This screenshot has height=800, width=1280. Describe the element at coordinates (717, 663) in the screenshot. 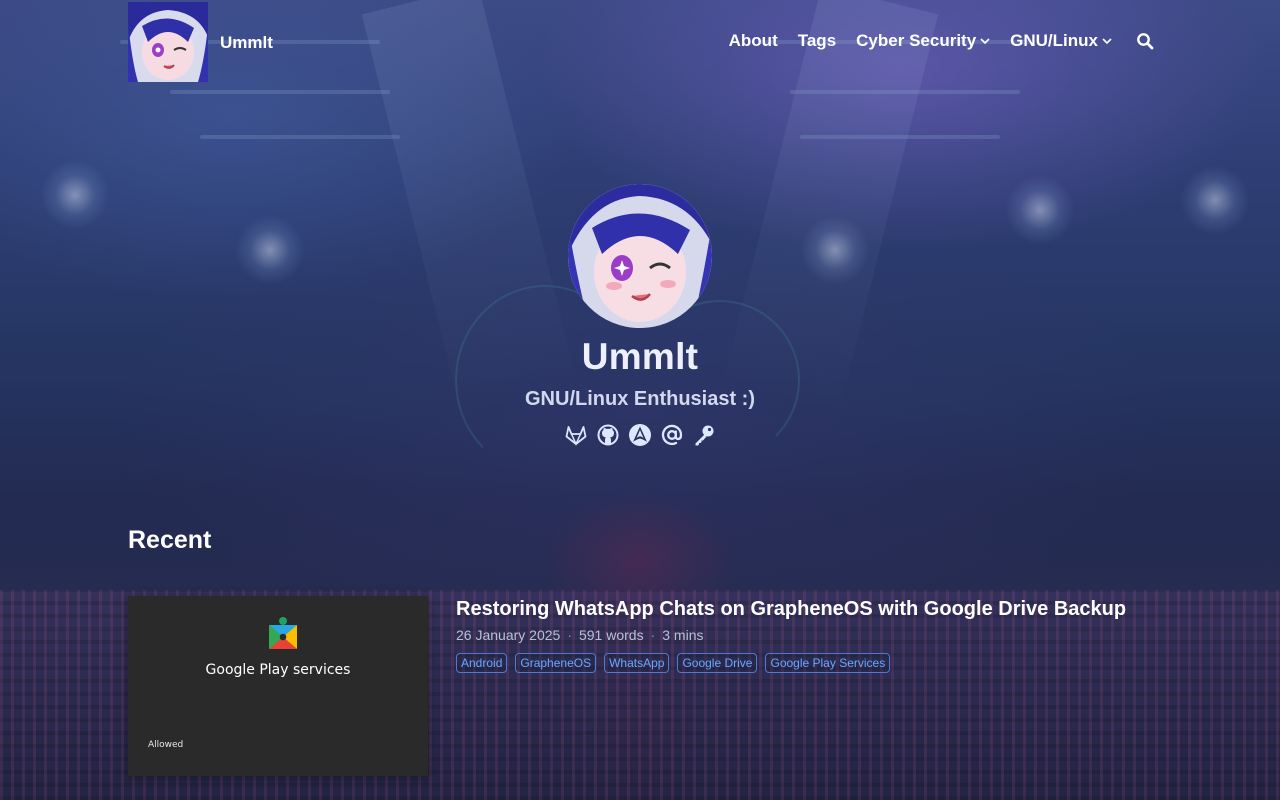

I see `tag-google-drive: Google Drive` at that location.